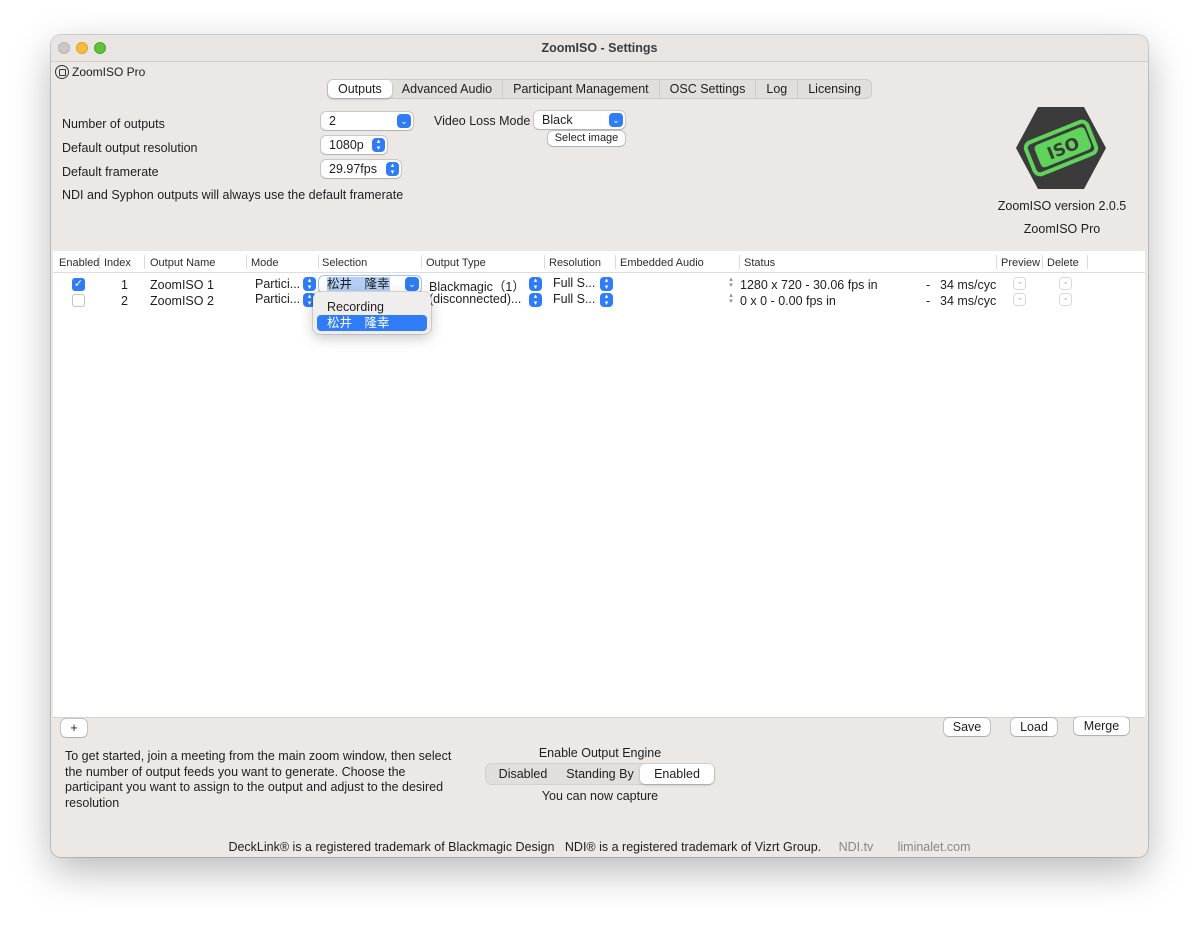 This screenshot has height=926, width=1200. Describe the element at coordinates (708, 89) in the screenshot. I see `tab-osc-settings: OSC Settings` at that location.